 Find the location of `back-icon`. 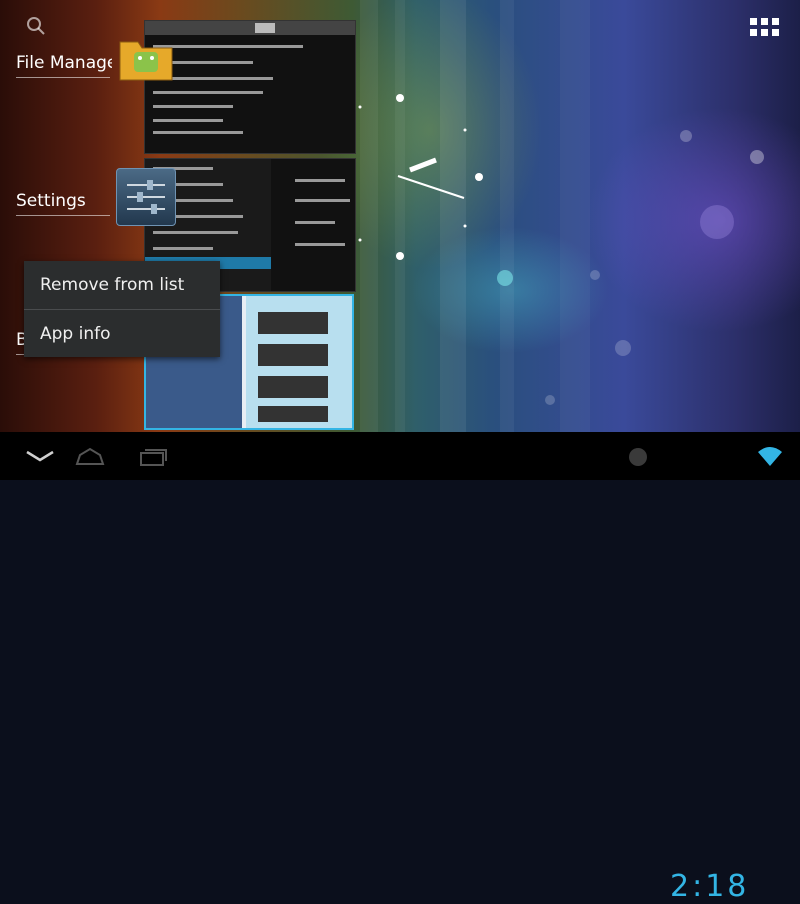

back-icon is located at coordinates (40, 456).